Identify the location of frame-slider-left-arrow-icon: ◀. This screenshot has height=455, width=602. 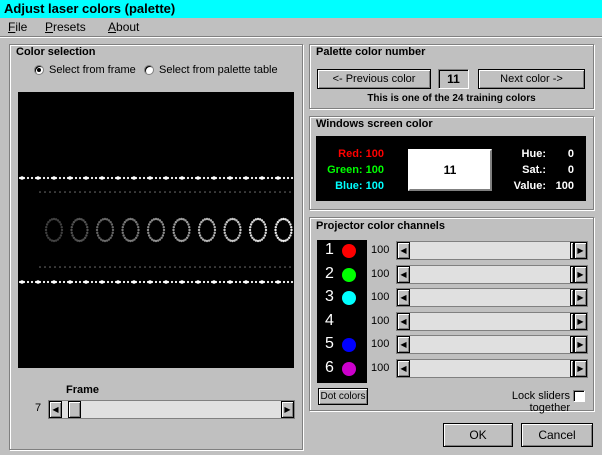
(55, 409).